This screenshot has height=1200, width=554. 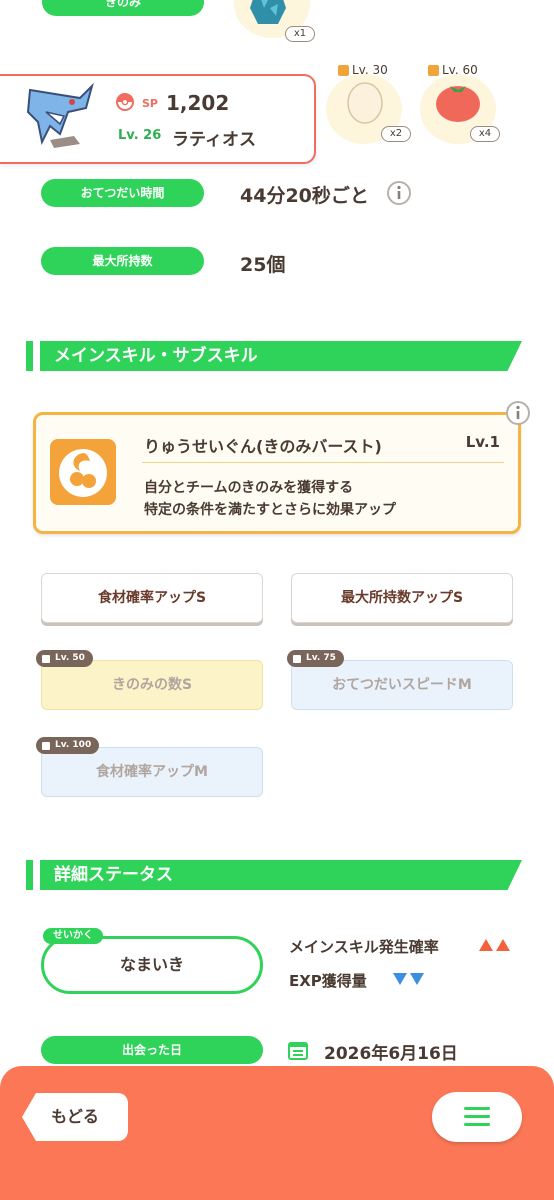 I want to click on max-carry-label-pill: 最大所持数, so click(x=122, y=261).